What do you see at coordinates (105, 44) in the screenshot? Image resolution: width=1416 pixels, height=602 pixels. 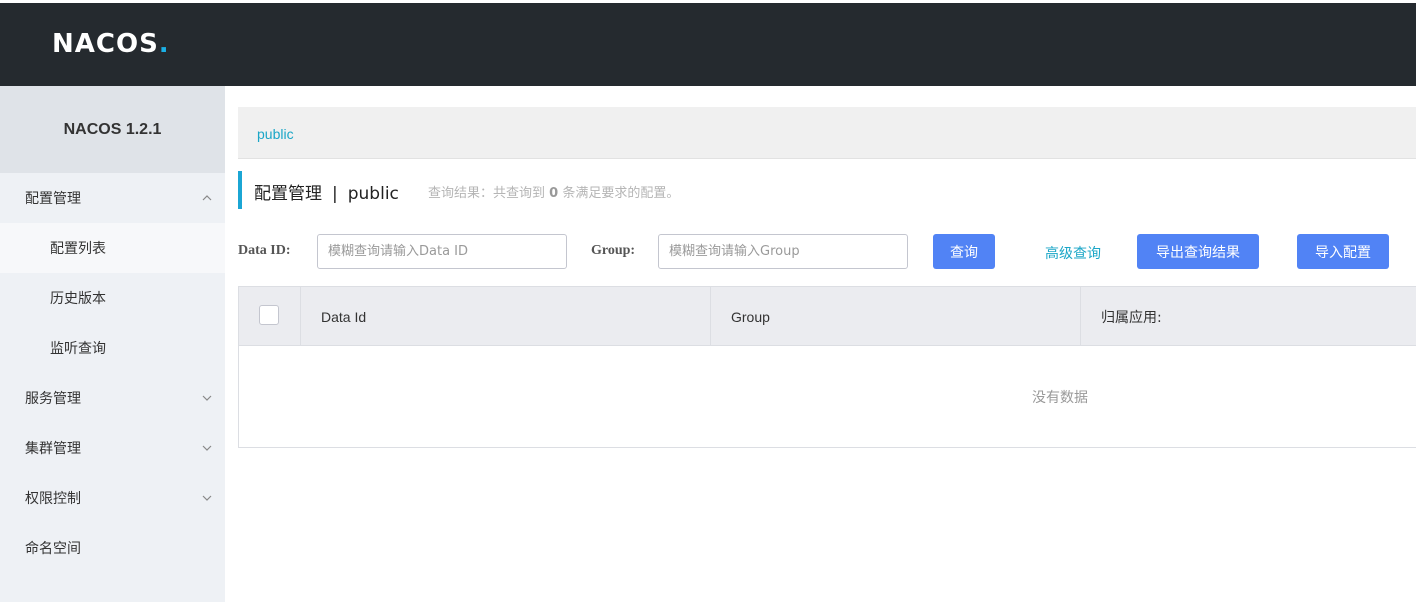 I see `logo-text: NACOS` at bounding box center [105, 44].